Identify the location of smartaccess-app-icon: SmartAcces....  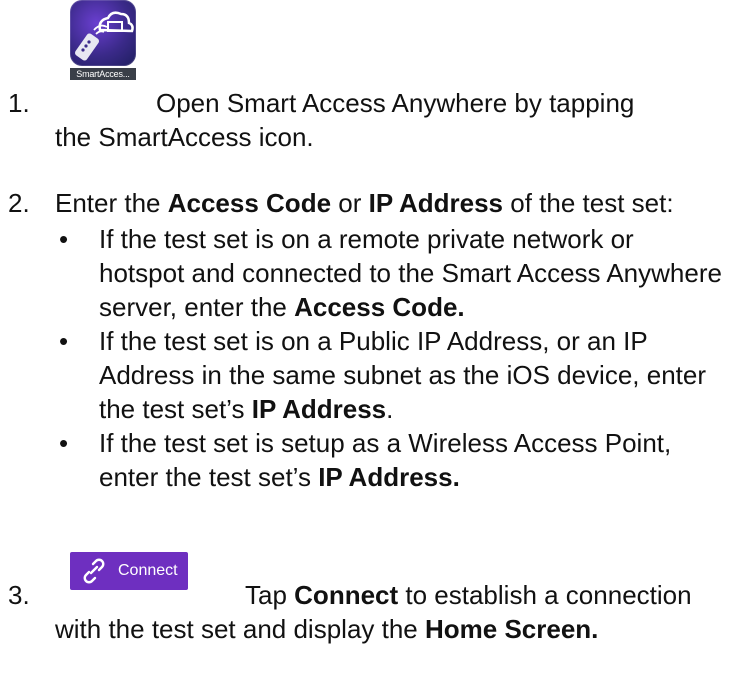
(103, 42).